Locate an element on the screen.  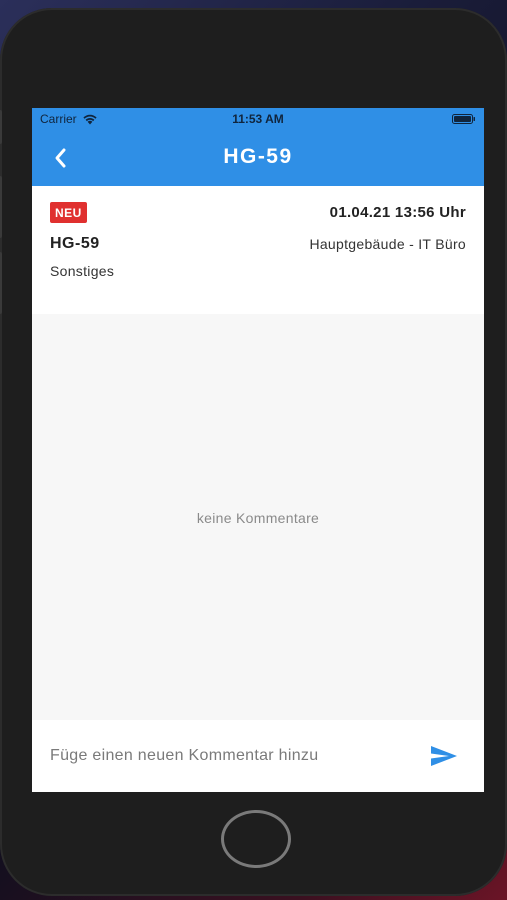
home-button is located at coordinates (256, 839).